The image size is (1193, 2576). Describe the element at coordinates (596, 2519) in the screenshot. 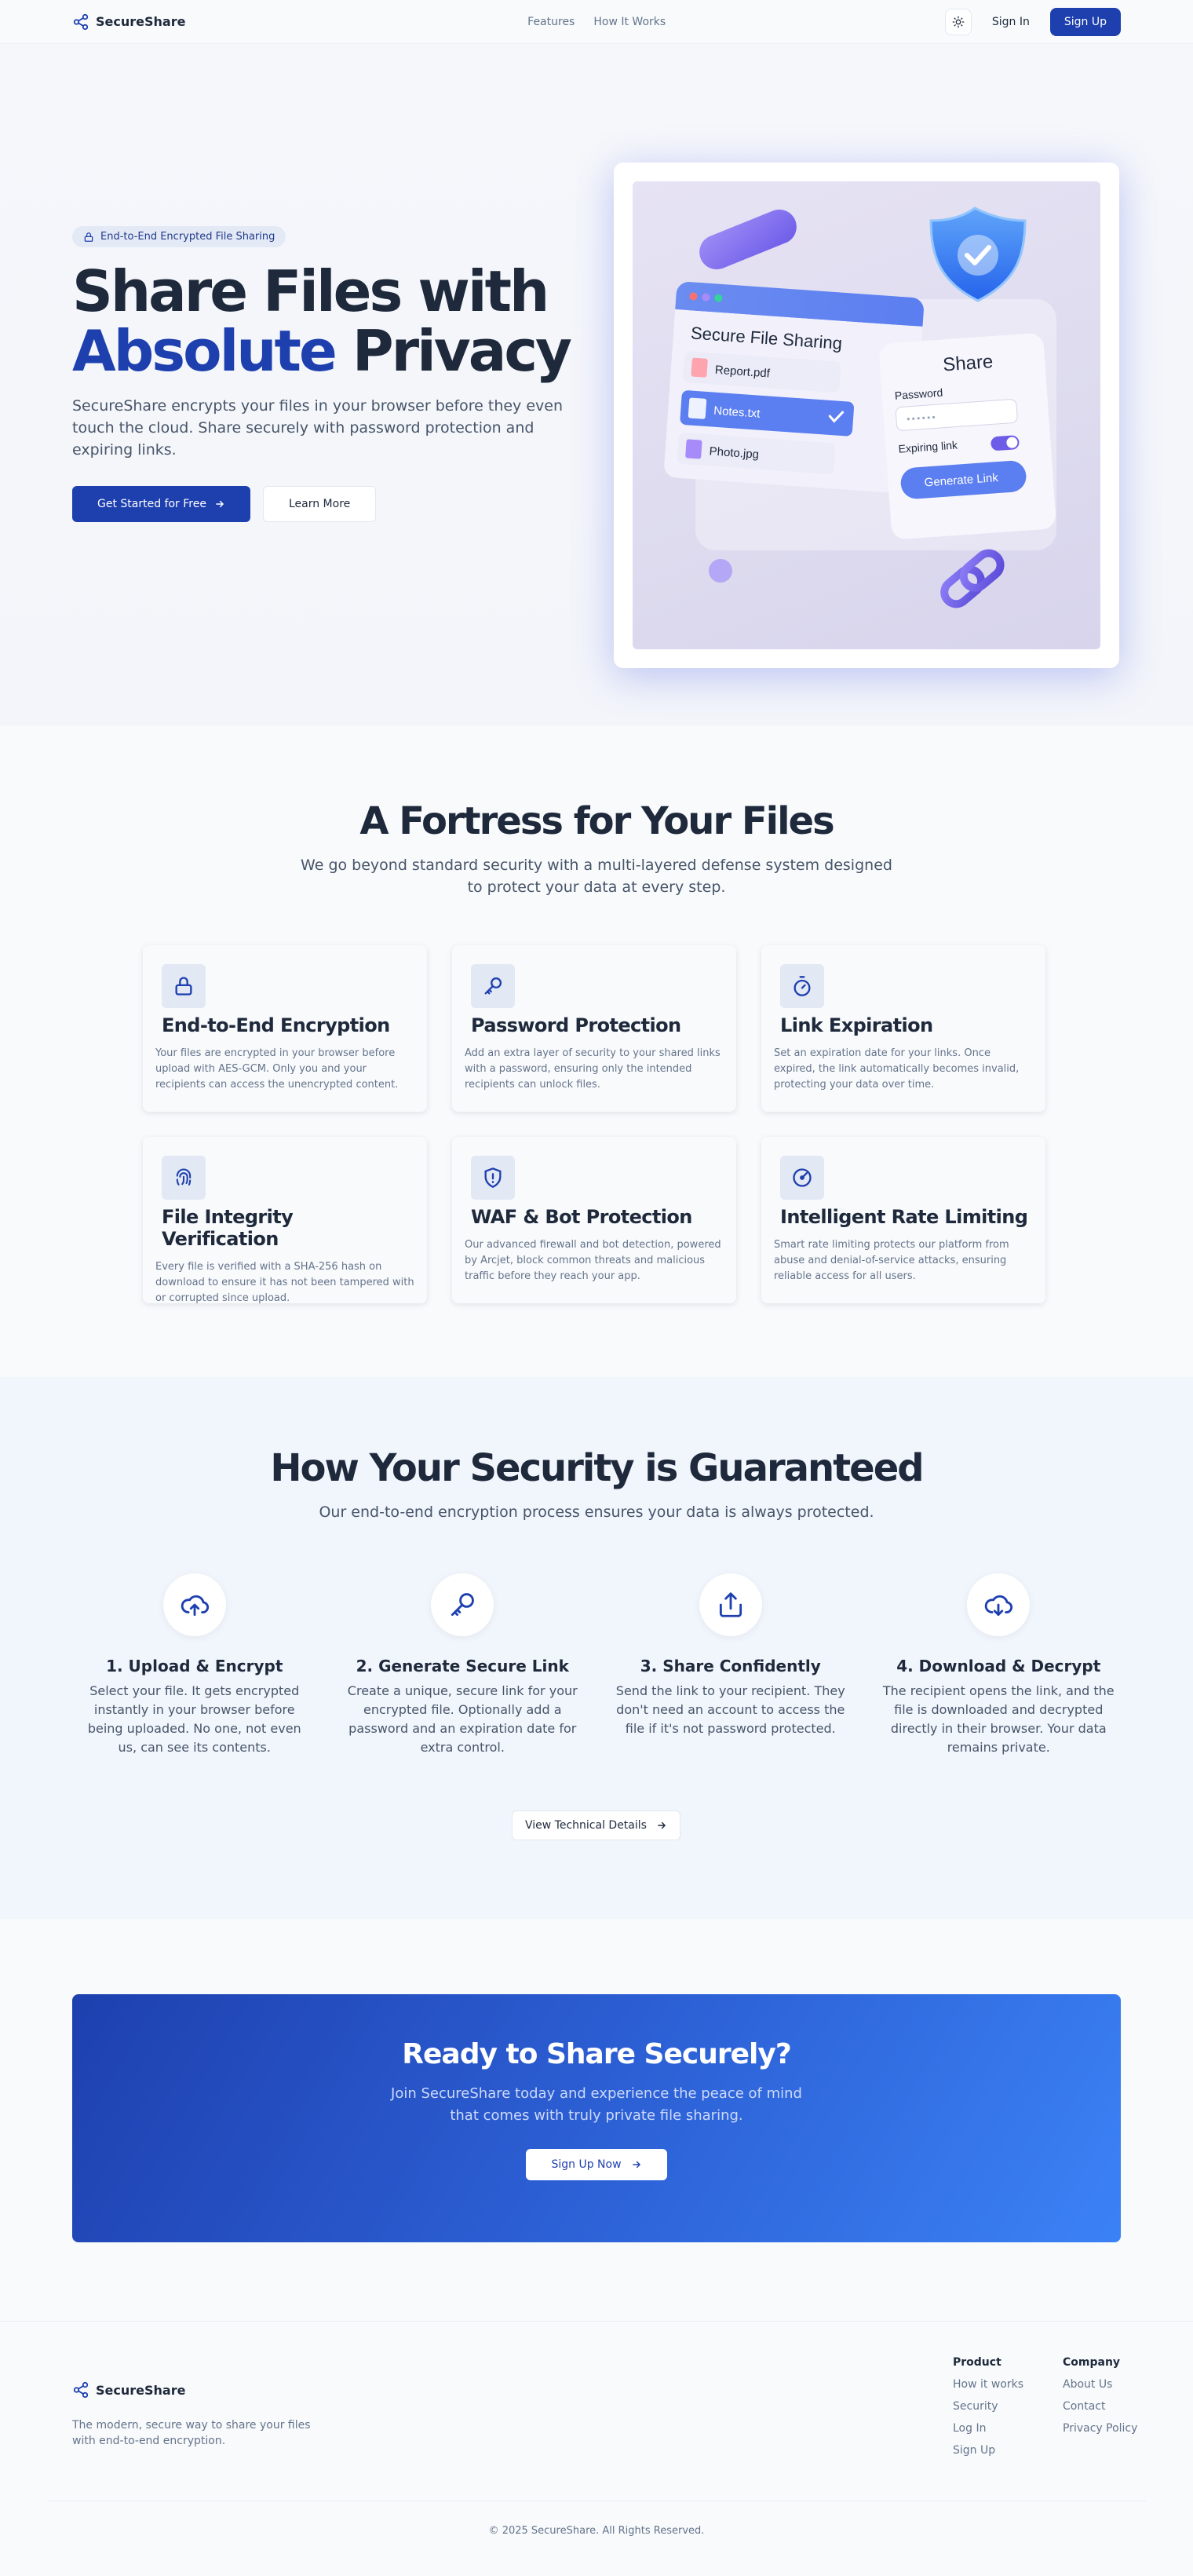

I see `footer-copyright: © 2025 SecureShare. All Rights Reserved.` at that location.